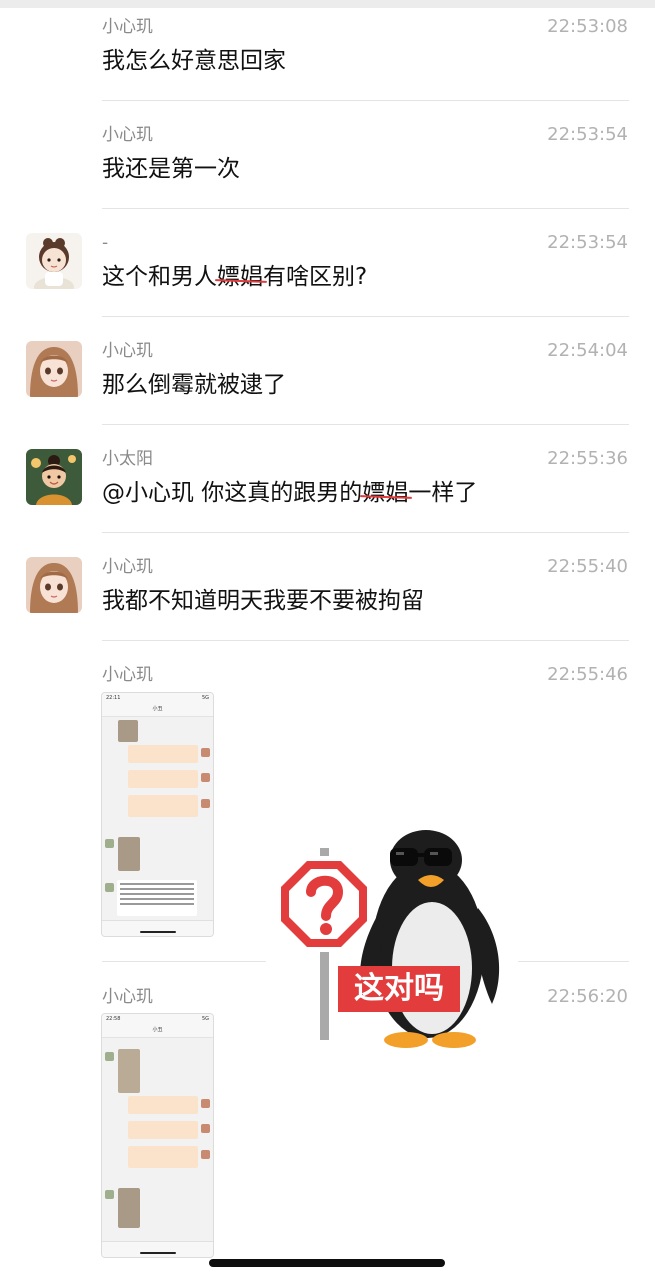  What do you see at coordinates (194, 385) in the screenshot?
I see `message-text: 那么倒霉就被逮了` at bounding box center [194, 385].